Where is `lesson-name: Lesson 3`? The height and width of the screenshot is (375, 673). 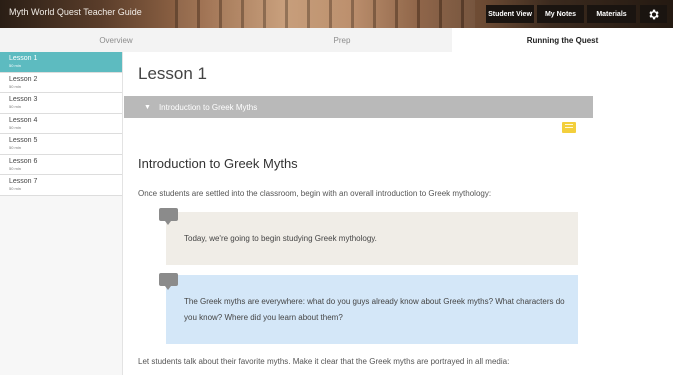 lesson-name: Lesson 3 is located at coordinates (23, 99).